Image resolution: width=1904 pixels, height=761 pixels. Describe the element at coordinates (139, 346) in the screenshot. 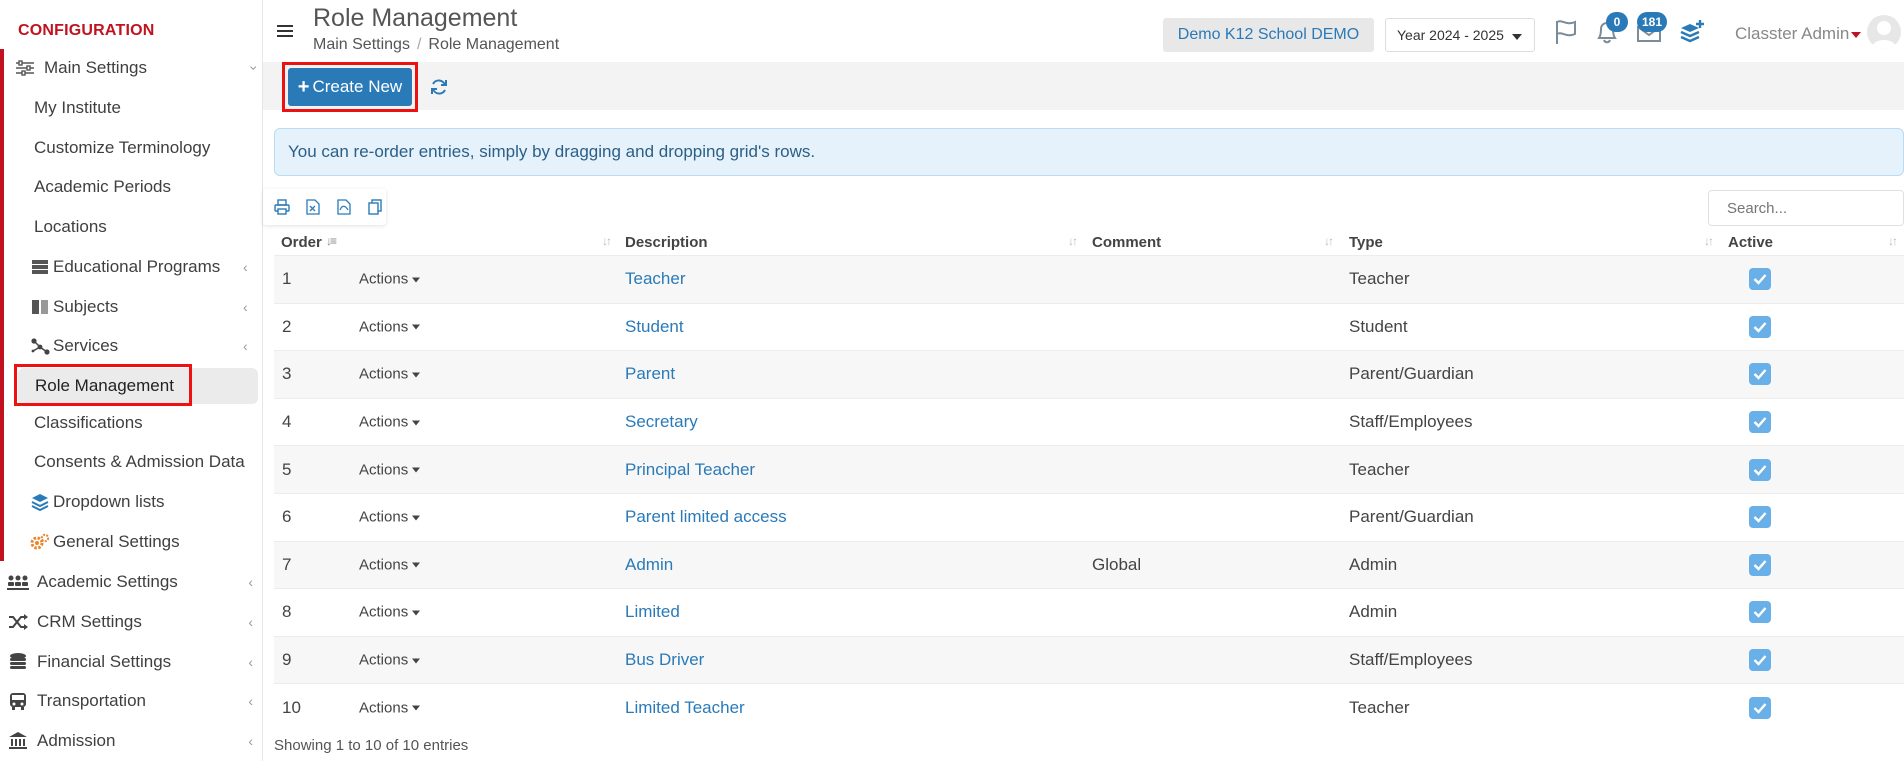

I see `sidebar-item-services: Services ‹` at that location.